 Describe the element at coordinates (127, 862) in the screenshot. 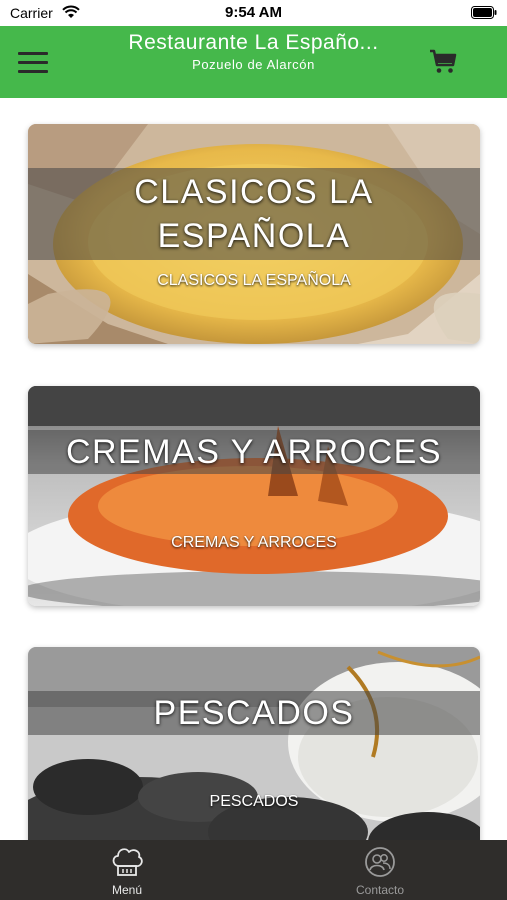

I see `chef-hat-icon` at that location.